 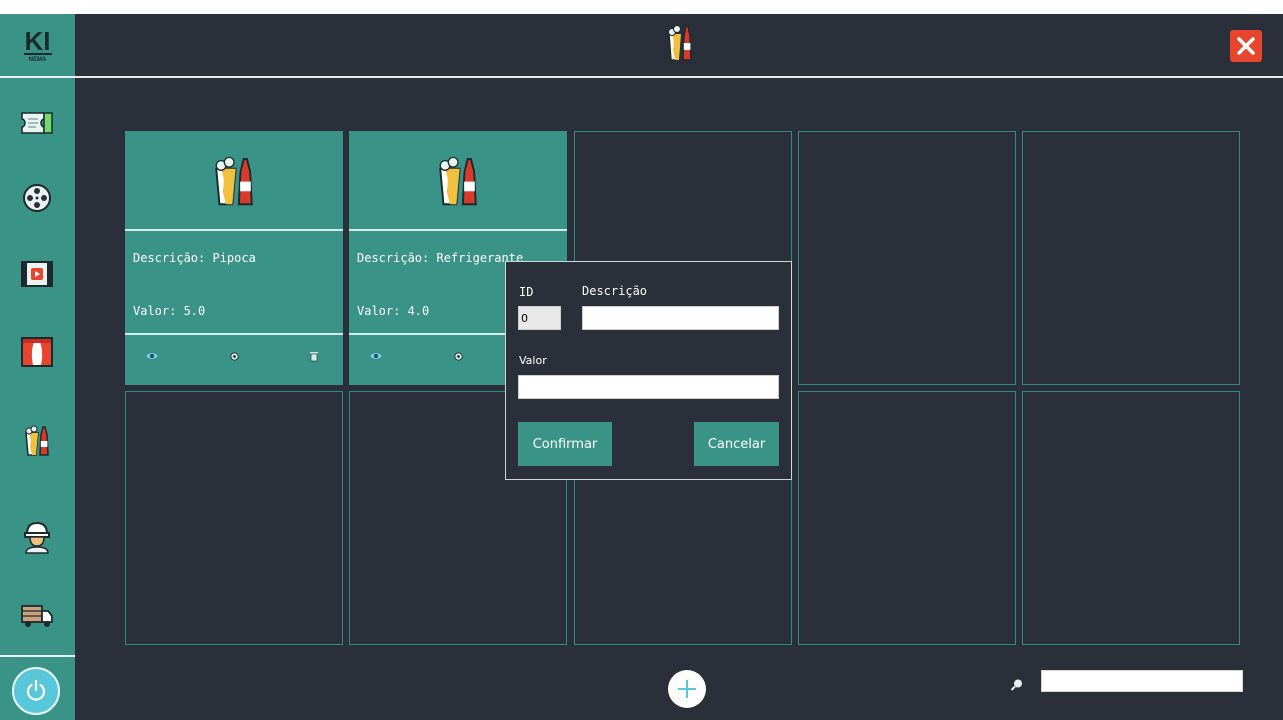 I want to click on power-icon, so click(x=36, y=690).